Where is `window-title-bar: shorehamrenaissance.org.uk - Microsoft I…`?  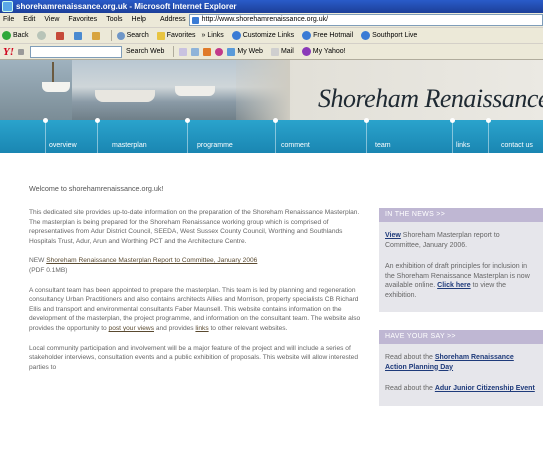 window-title-bar: shorehamrenaissance.org.uk - Microsoft I… is located at coordinates (271, 6).